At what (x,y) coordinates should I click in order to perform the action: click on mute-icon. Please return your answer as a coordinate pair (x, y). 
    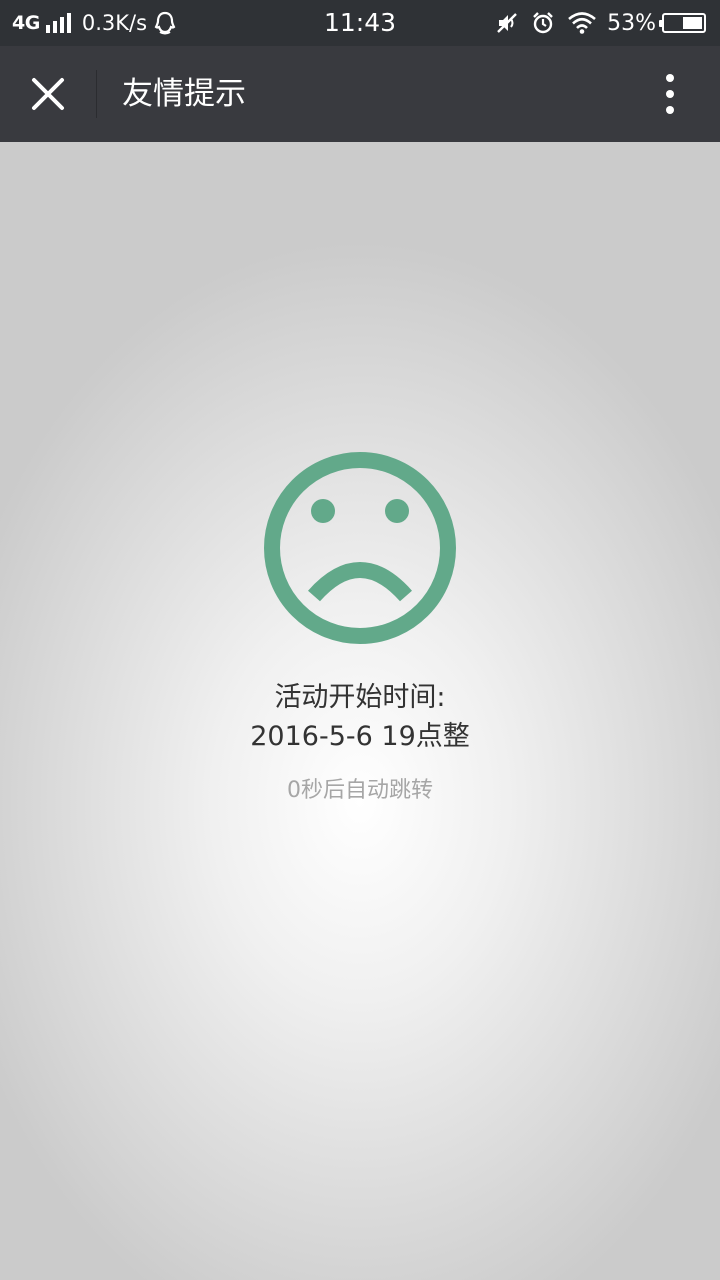
    Looking at the image, I should click on (507, 23).